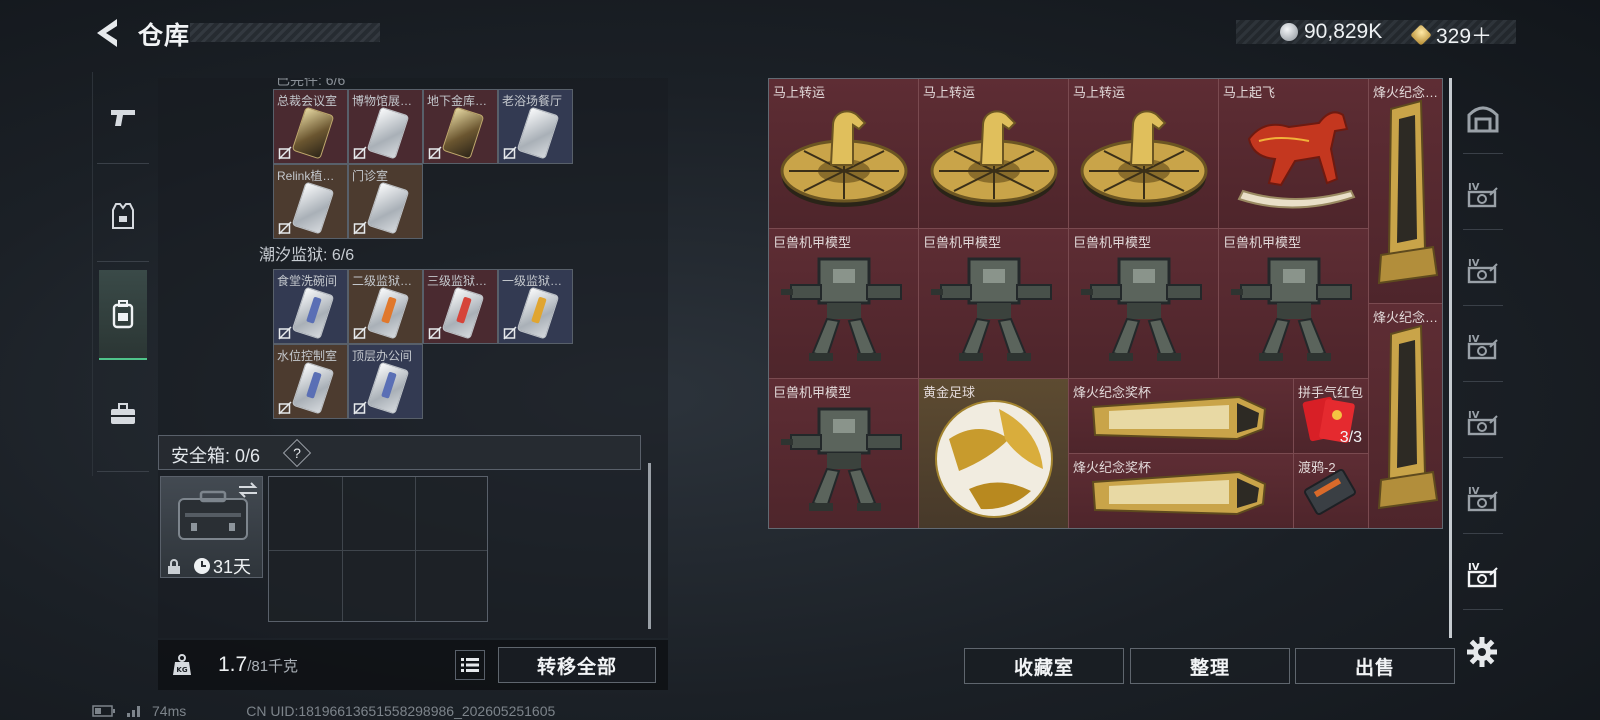  What do you see at coordinates (401, 711) in the screenshot?
I see `uid-readout: CN UID:18196613651558298986_202605251605` at bounding box center [401, 711].